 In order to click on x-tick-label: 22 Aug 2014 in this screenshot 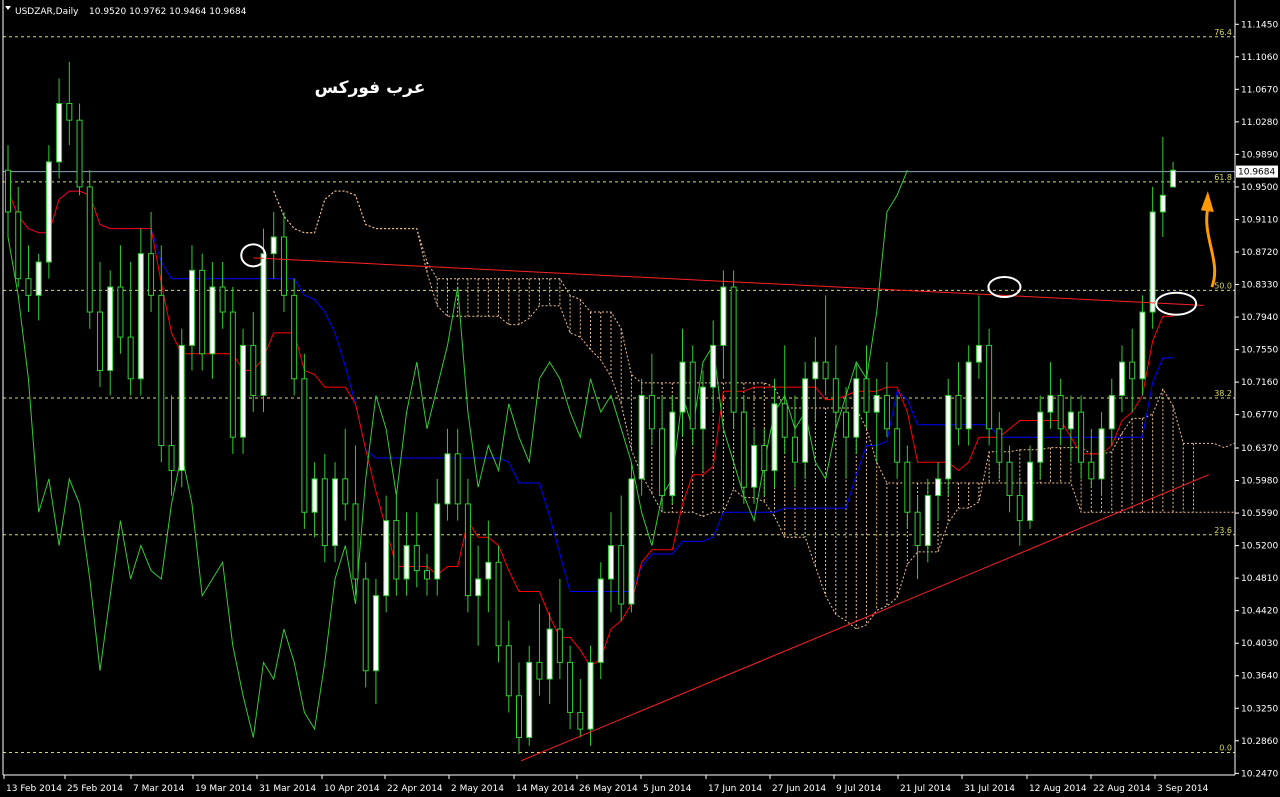, I will do `click(1122, 789)`.